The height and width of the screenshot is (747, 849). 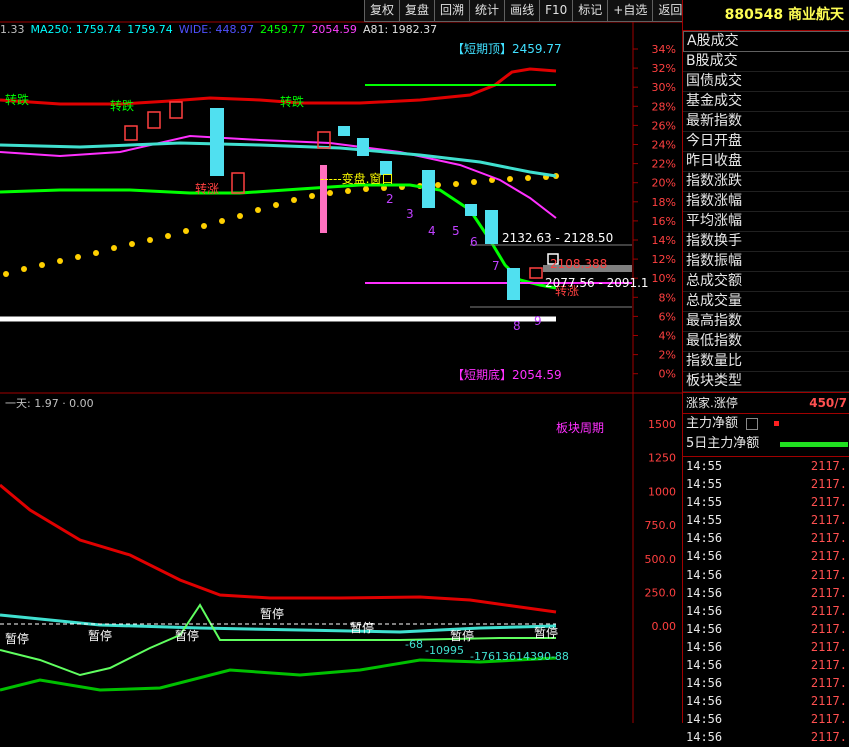 What do you see at coordinates (517, 326) in the screenshot?
I see `svg-text: 8` at bounding box center [517, 326].